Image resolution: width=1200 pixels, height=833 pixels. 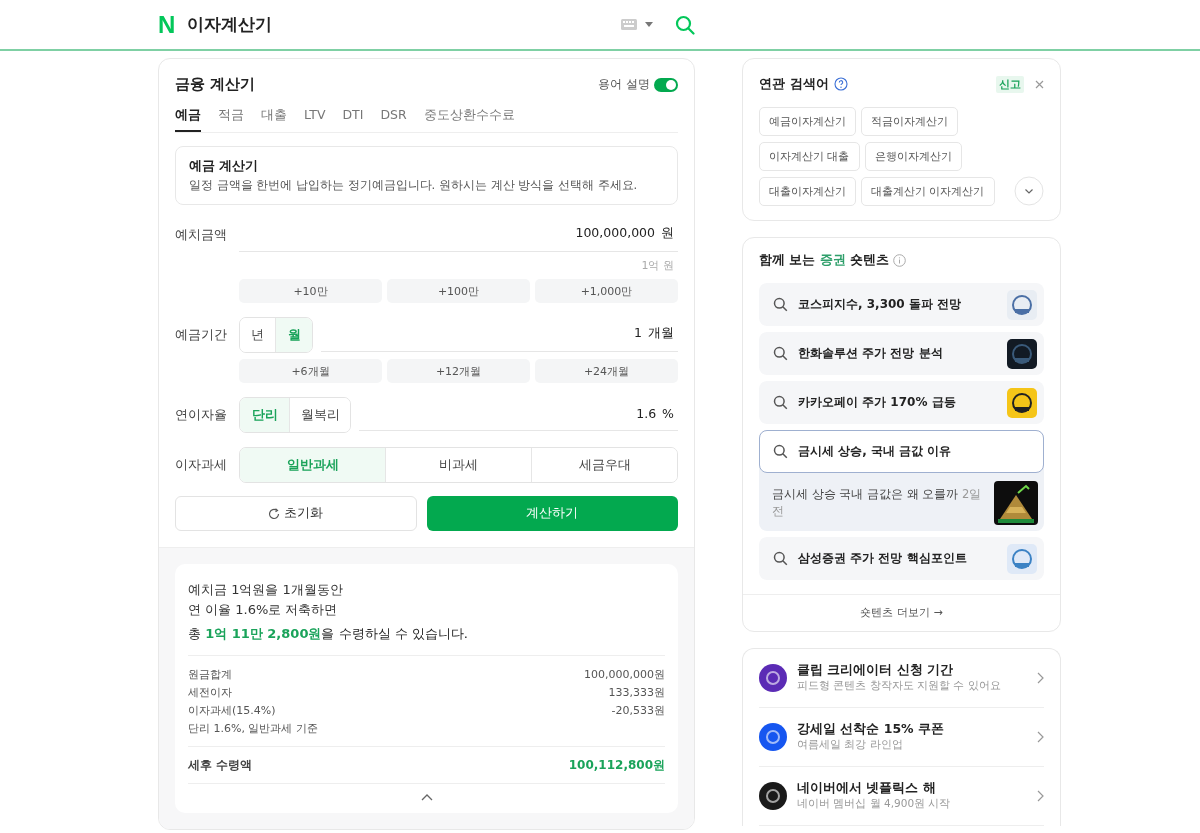 What do you see at coordinates (901, 304) in the screenshot?
I see `shorts-query: 코스피지수, 3,300 돌파 전망` at bounding box center [901, 304].